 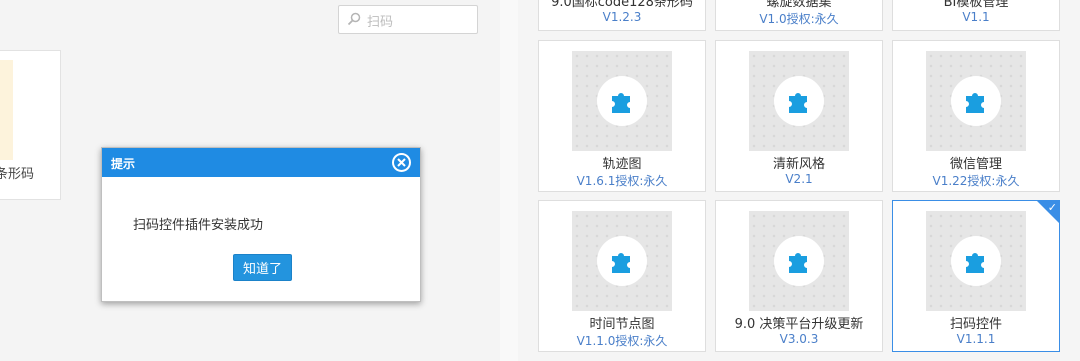 I want to click on plugin-card: 清新风格 V2.1, so click(x=799, y=116).